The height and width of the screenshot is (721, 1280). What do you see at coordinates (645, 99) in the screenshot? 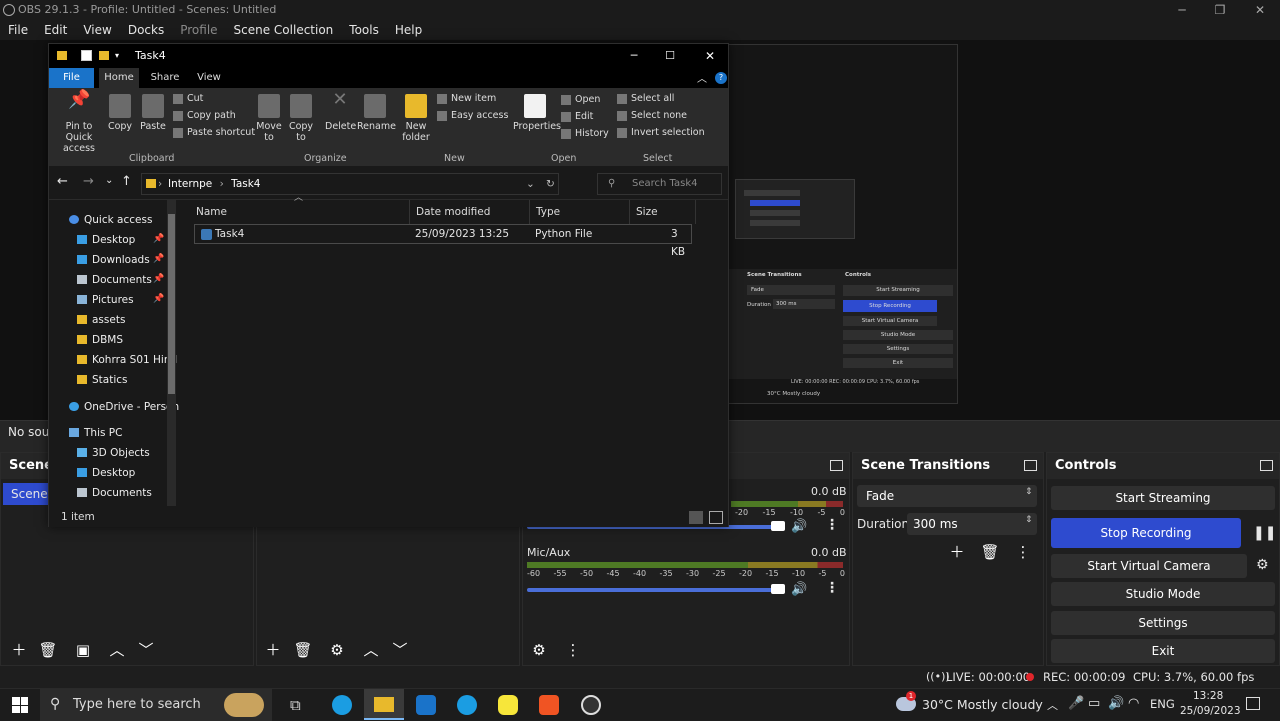
I see `select-all-button: Select all` at bounding box center [645, 99].